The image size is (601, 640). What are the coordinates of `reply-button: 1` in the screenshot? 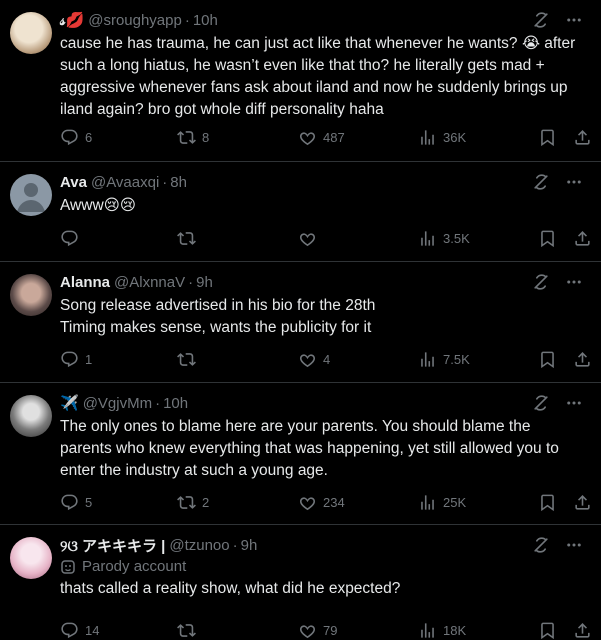 It's located at (76, 359).